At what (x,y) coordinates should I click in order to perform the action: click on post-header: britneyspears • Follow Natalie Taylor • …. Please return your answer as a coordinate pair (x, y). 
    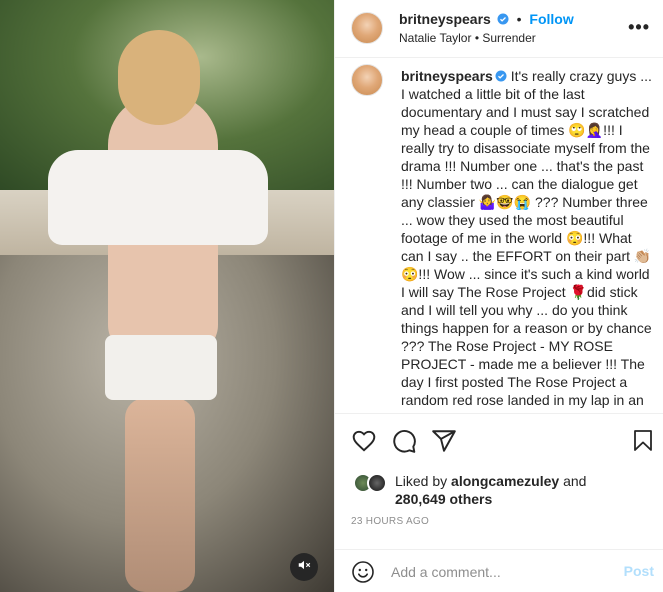
    Looking at the image, I should click on (499, 29).